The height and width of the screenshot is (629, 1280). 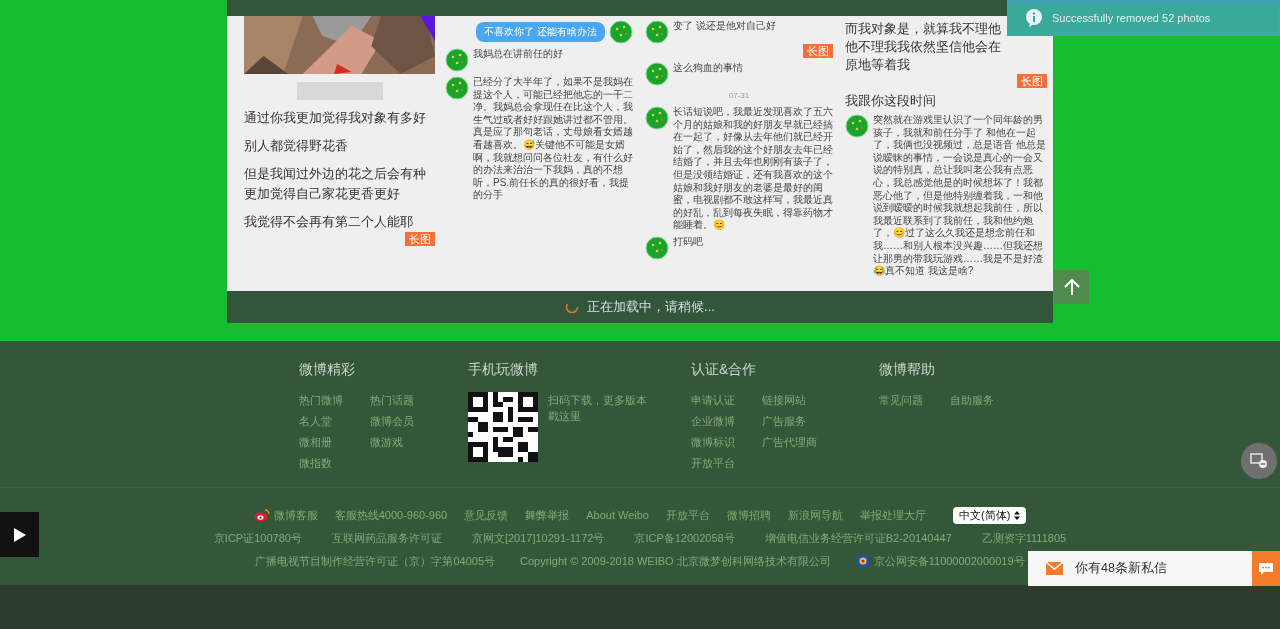 What do you see at coordinates (907, 369) in the screenshot?
I see `footer-heading: 微博帮助` at bounding box center [907, 369].